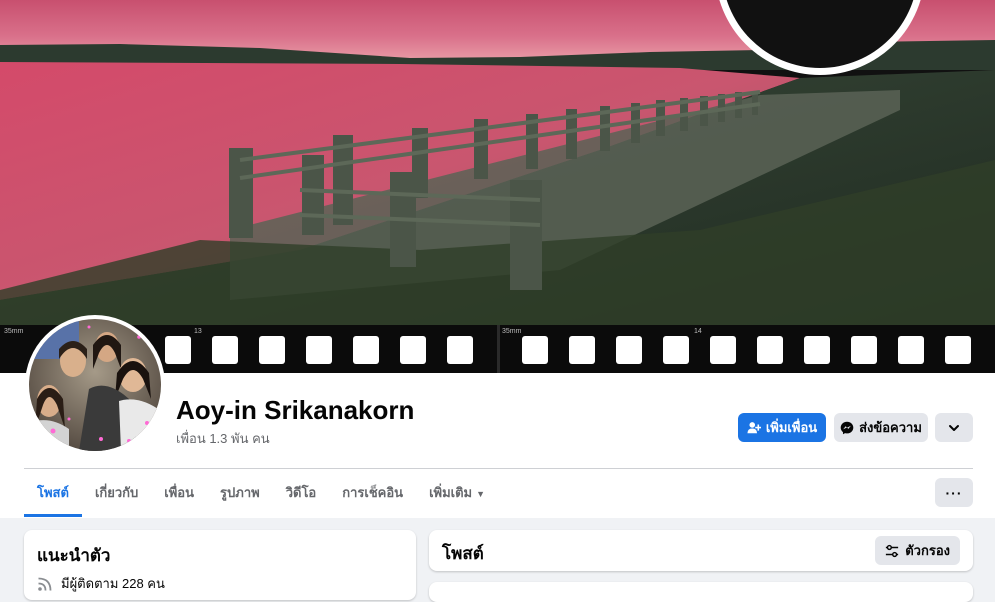 The height and width of the screenshot is (602, 995). What do you see at coordinates (481, 494) in the screenshot?
I see `caret-down-icon: ▼` at bounding box center [481, 494].